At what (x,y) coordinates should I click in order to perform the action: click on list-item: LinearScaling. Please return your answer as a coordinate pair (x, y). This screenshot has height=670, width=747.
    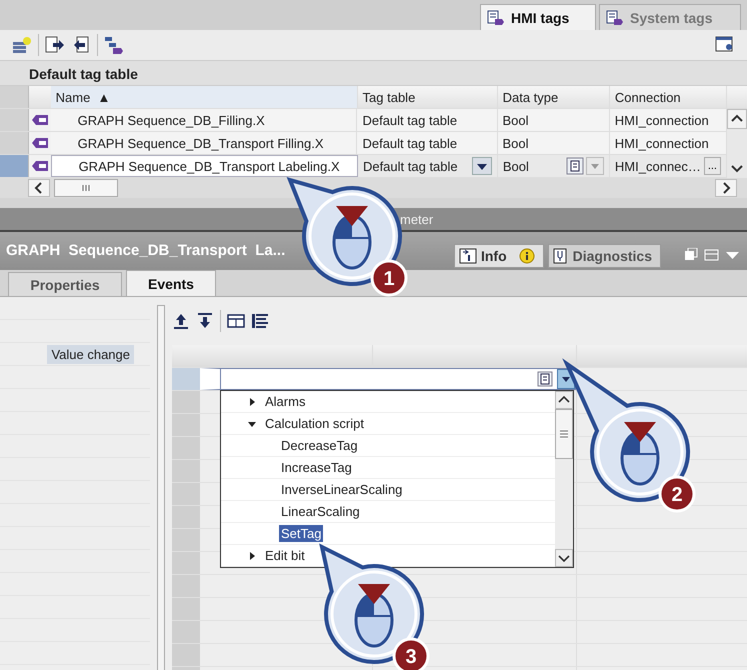
    Looking at the image, I should click on (320, 511).